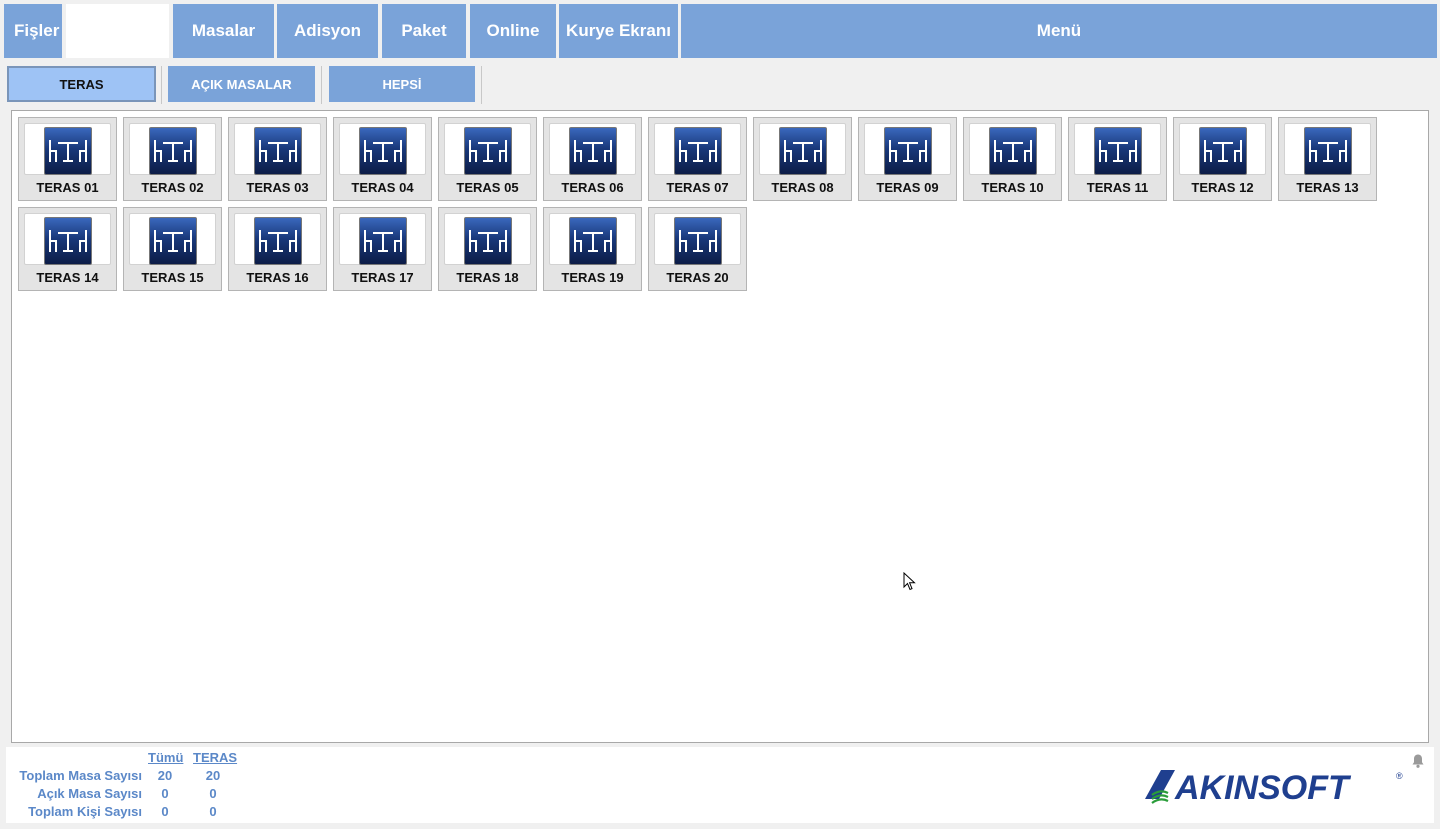 The width and height of the screenshot is (1440, 829). Describe the element at coordinates (165, 757) in the screenshot. I see `stats-header-all: Tümü` at that location.